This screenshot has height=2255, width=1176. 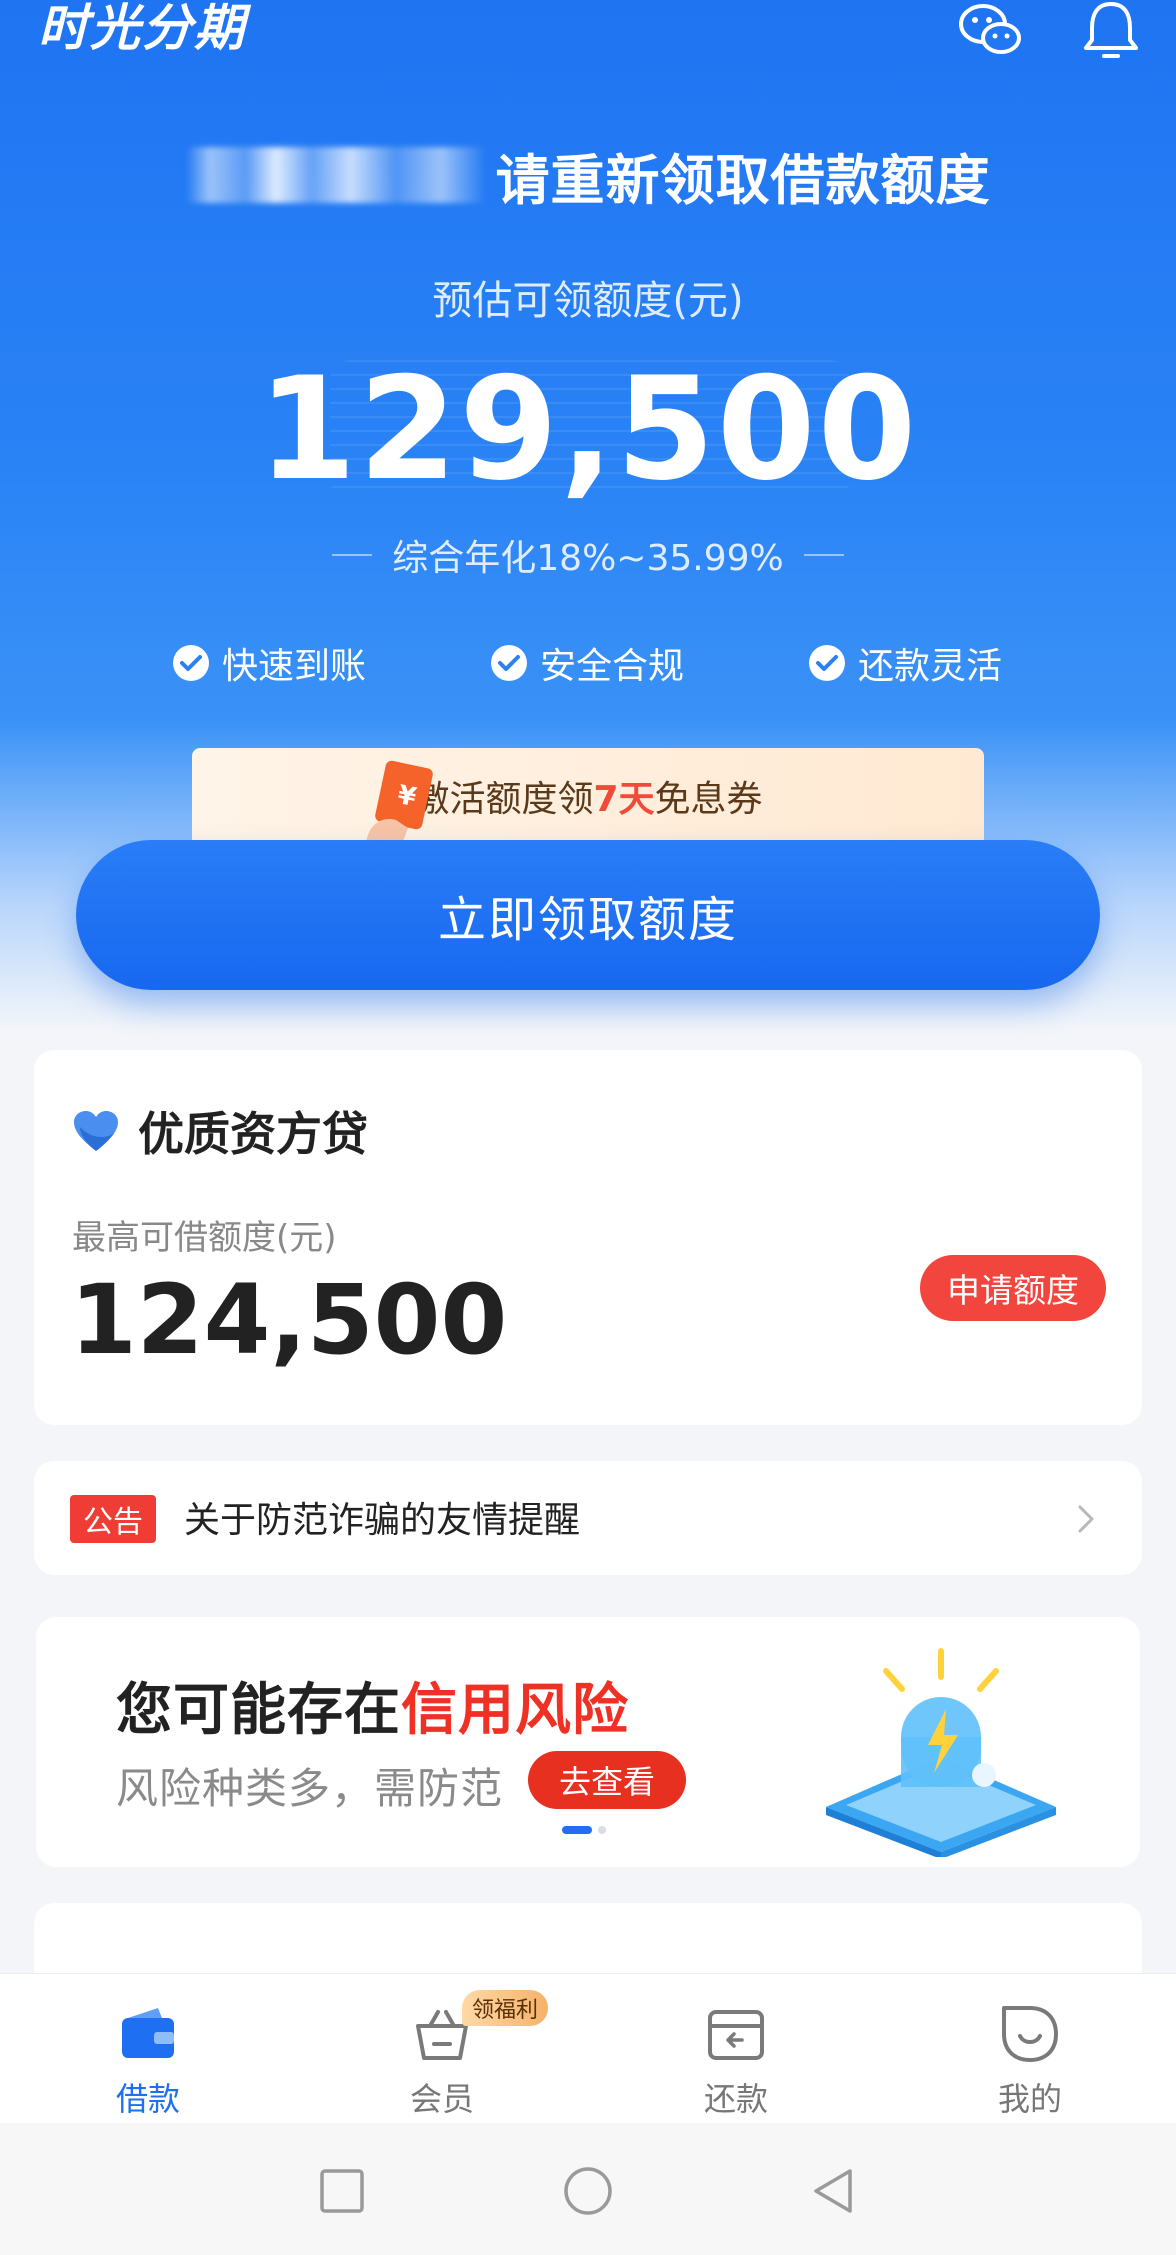 I want to click on risk-title: 您可能存在信用风险, so click(x=372, y=1710).